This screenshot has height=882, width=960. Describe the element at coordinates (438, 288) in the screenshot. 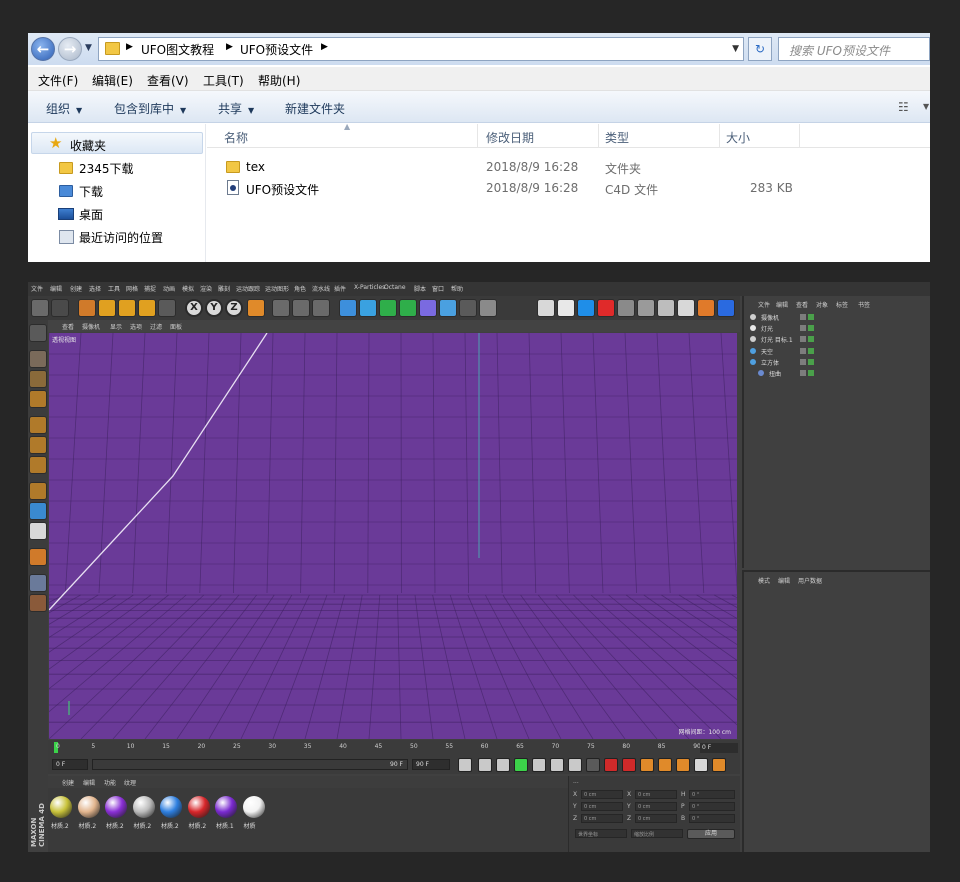

I see `c4d-menu-item: 窗口` at that location.